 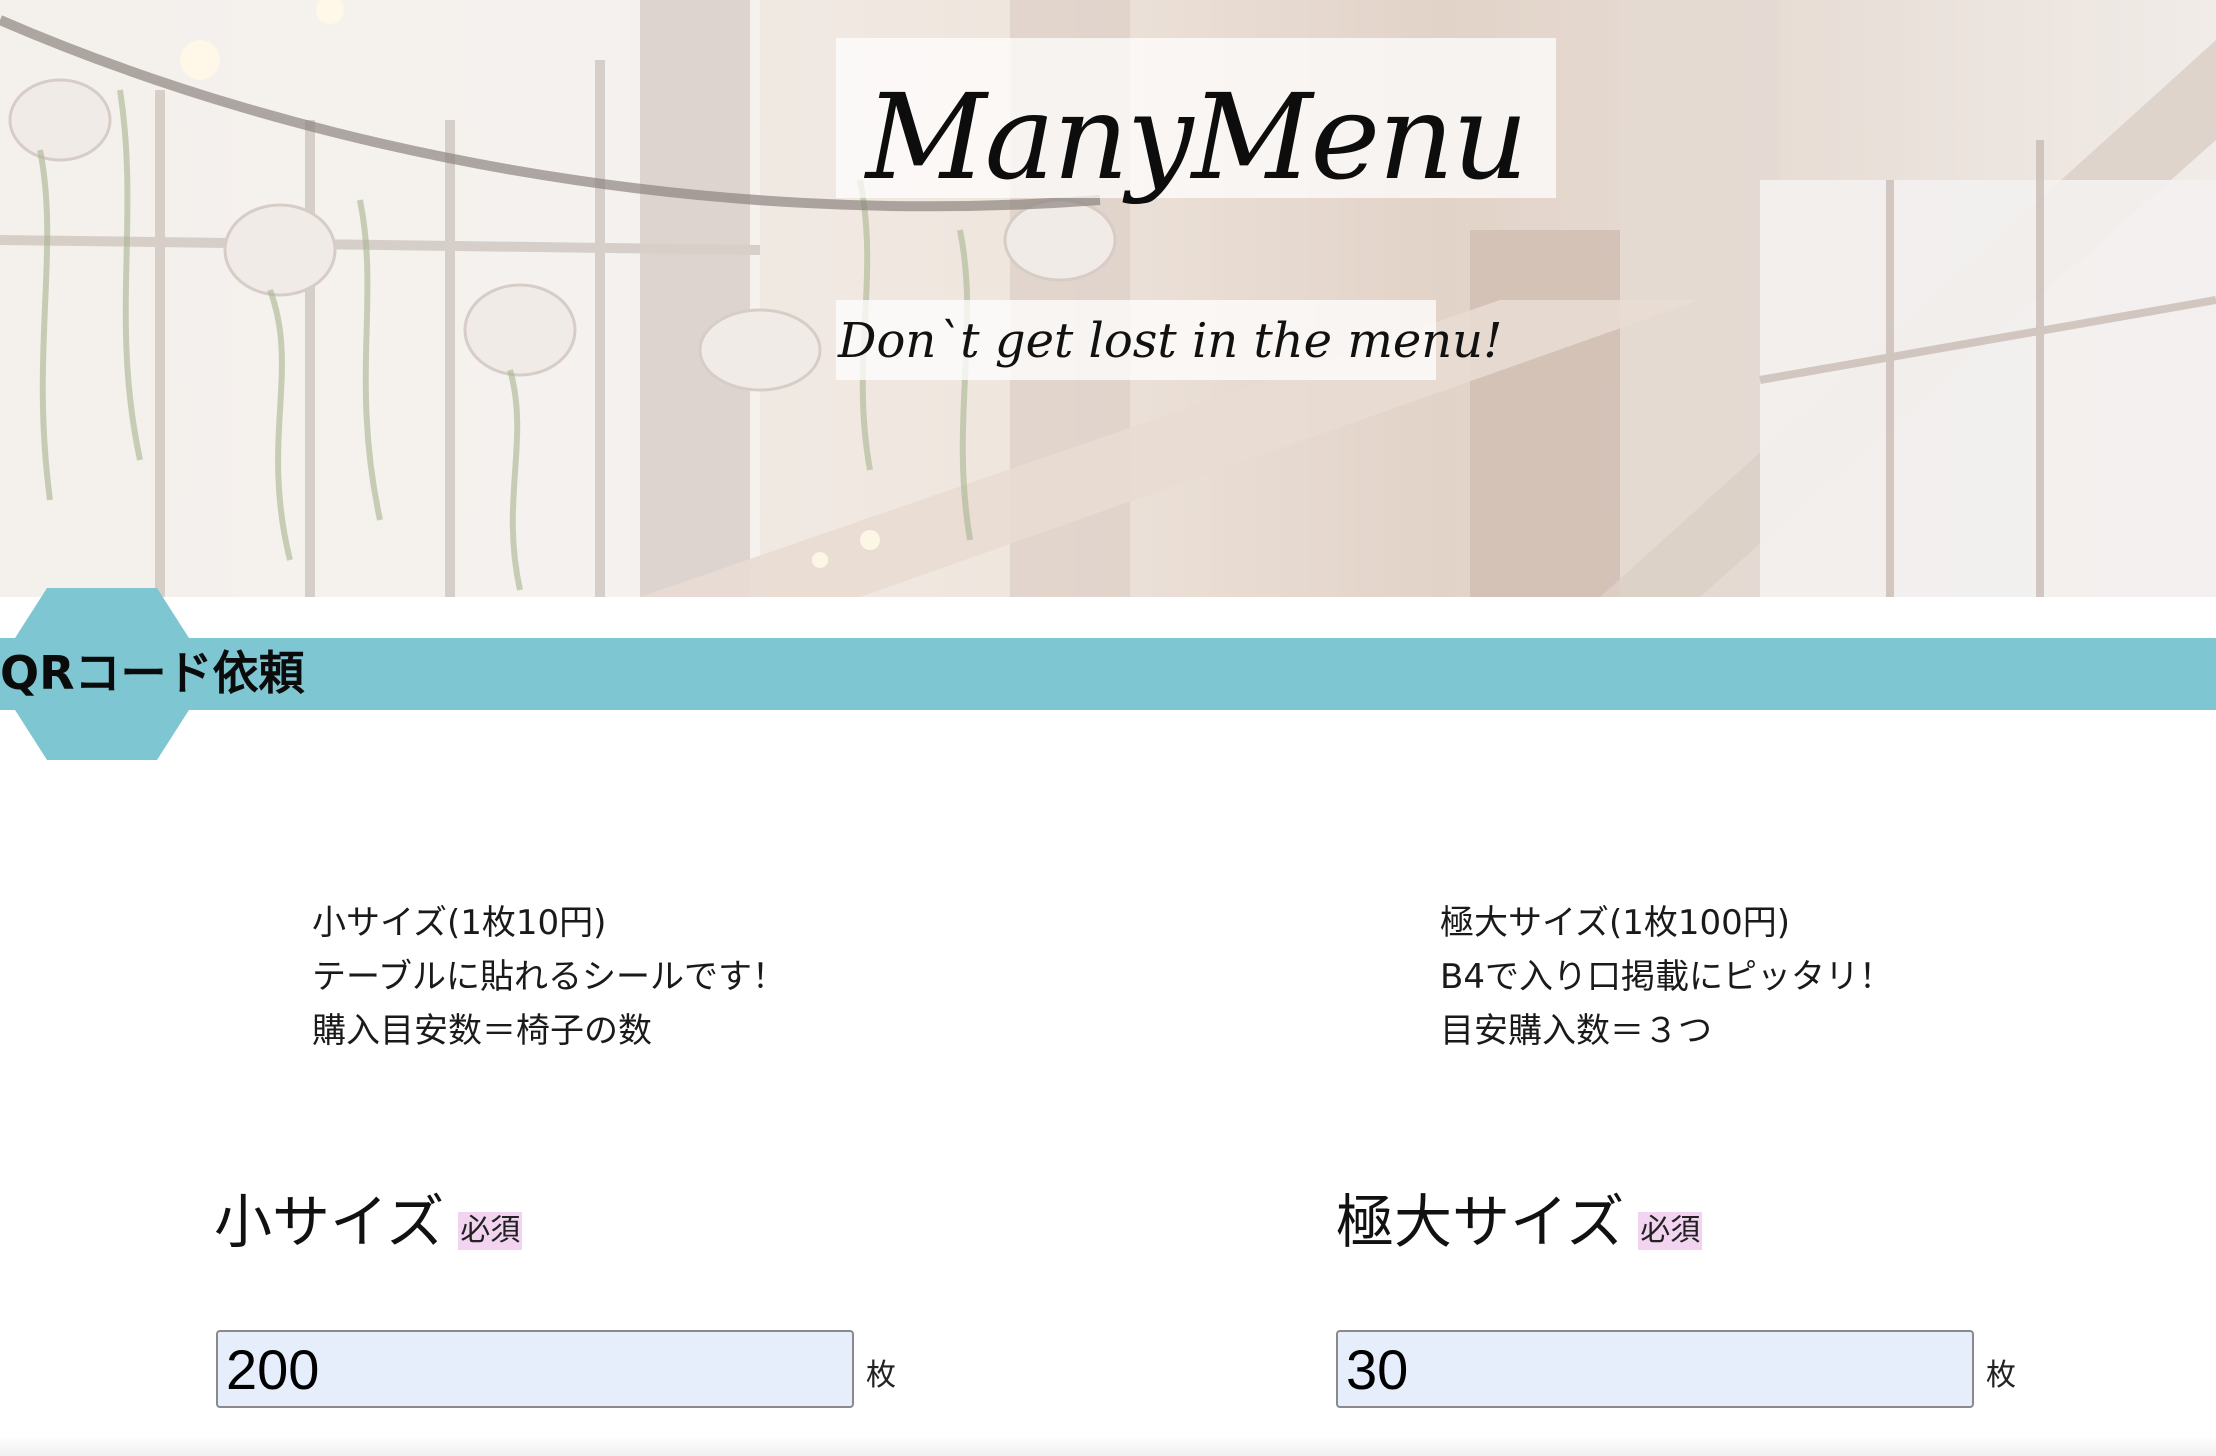 I want to click on description-line: B4で入り口掲載にピッタリ！, so click(x=1666, y=977).